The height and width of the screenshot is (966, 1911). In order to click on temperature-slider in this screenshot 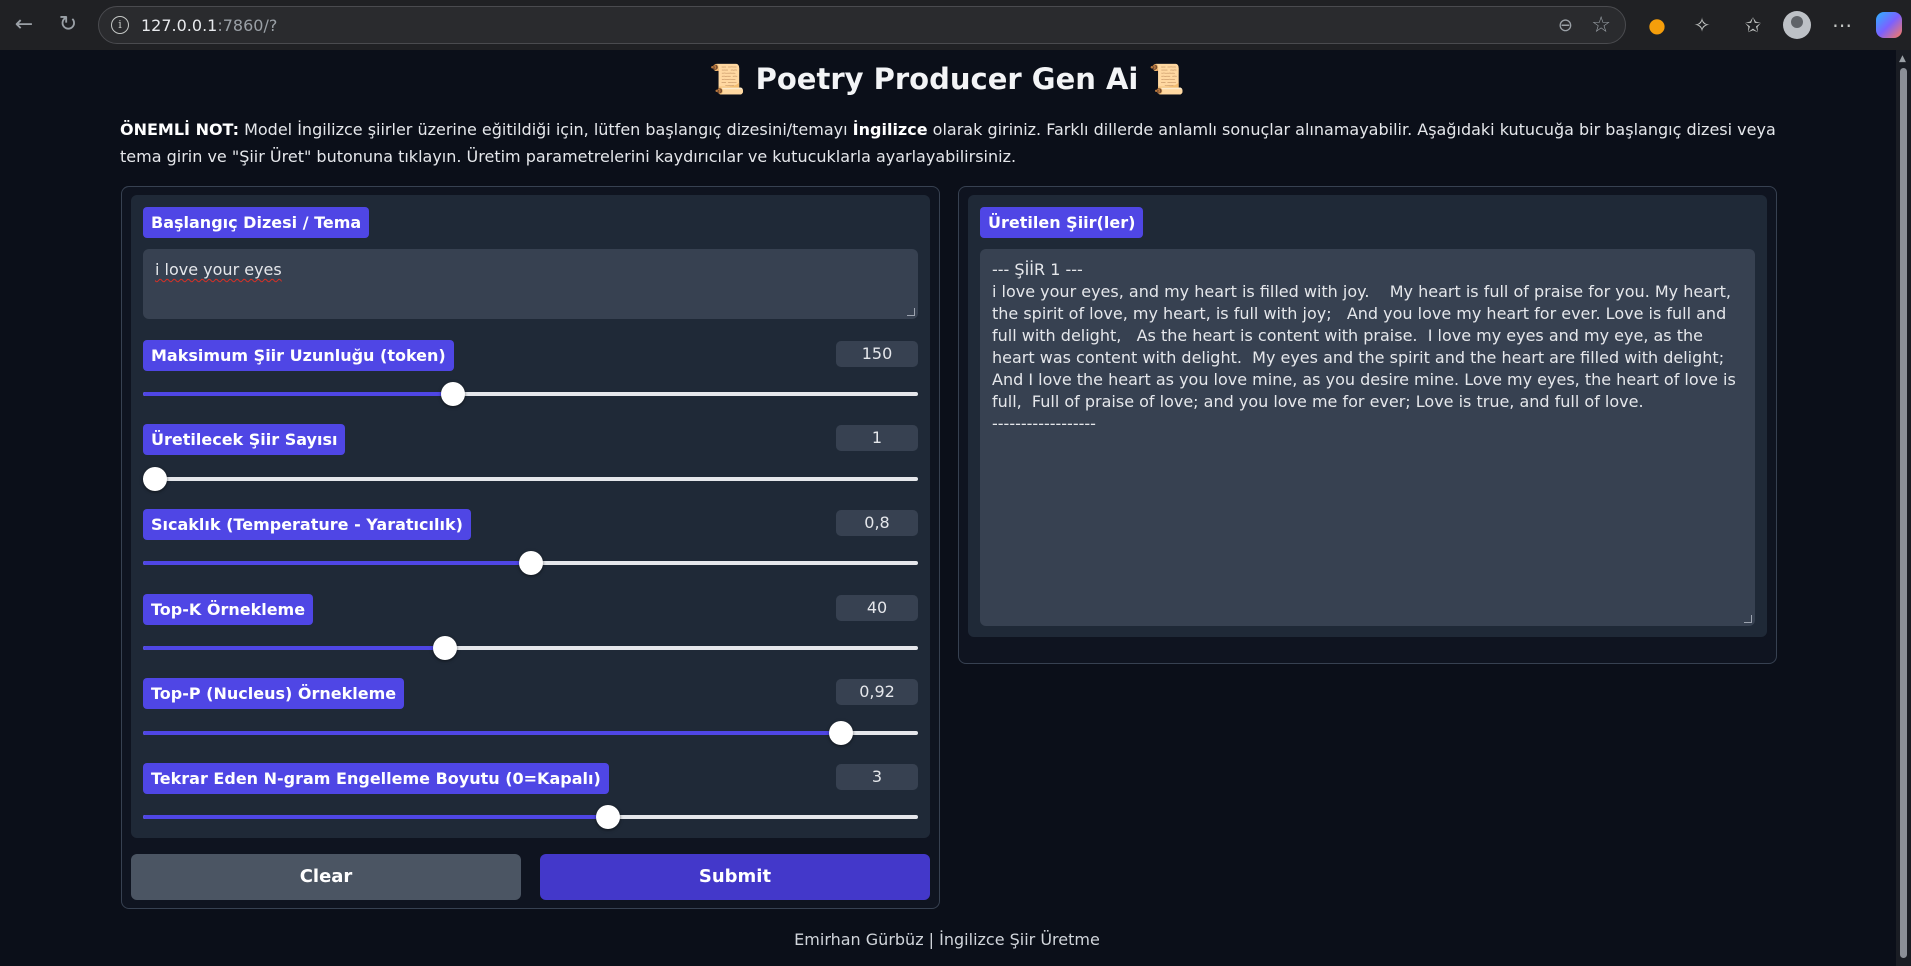, I will do `click(530, 563)`.